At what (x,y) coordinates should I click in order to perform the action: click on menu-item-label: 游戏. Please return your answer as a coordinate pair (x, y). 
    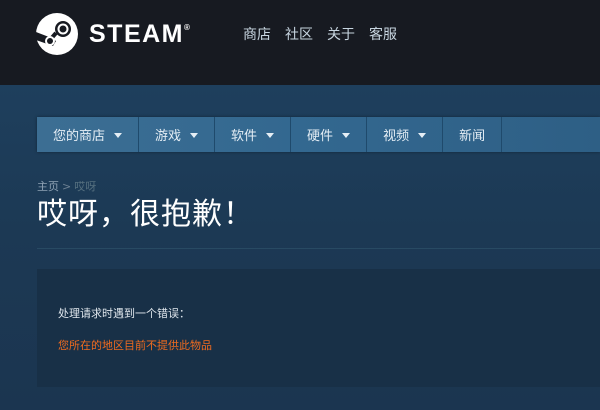
    Looking at the image, I should click on (168, 136).